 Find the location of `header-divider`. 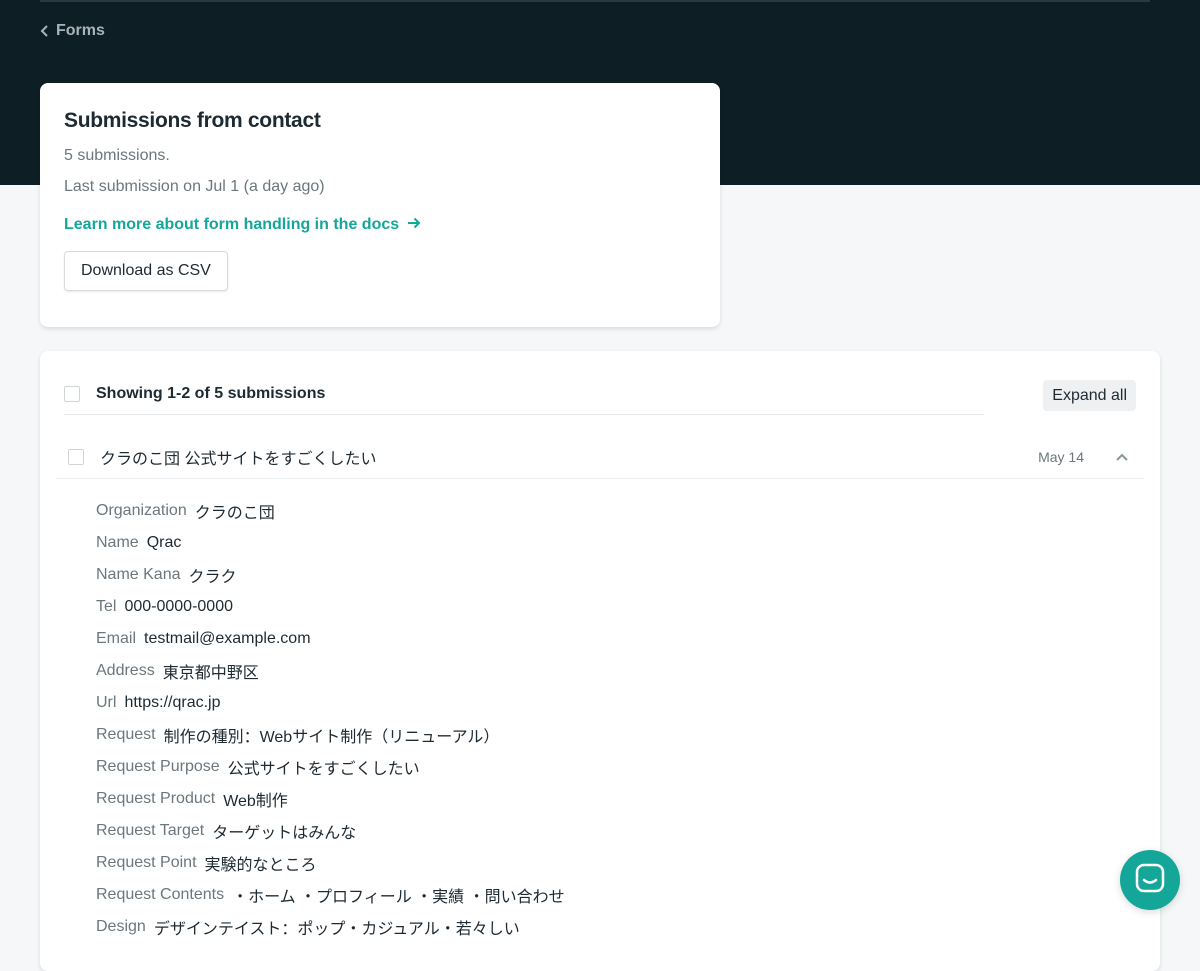

header-divider is located at coordinates (595, 1).